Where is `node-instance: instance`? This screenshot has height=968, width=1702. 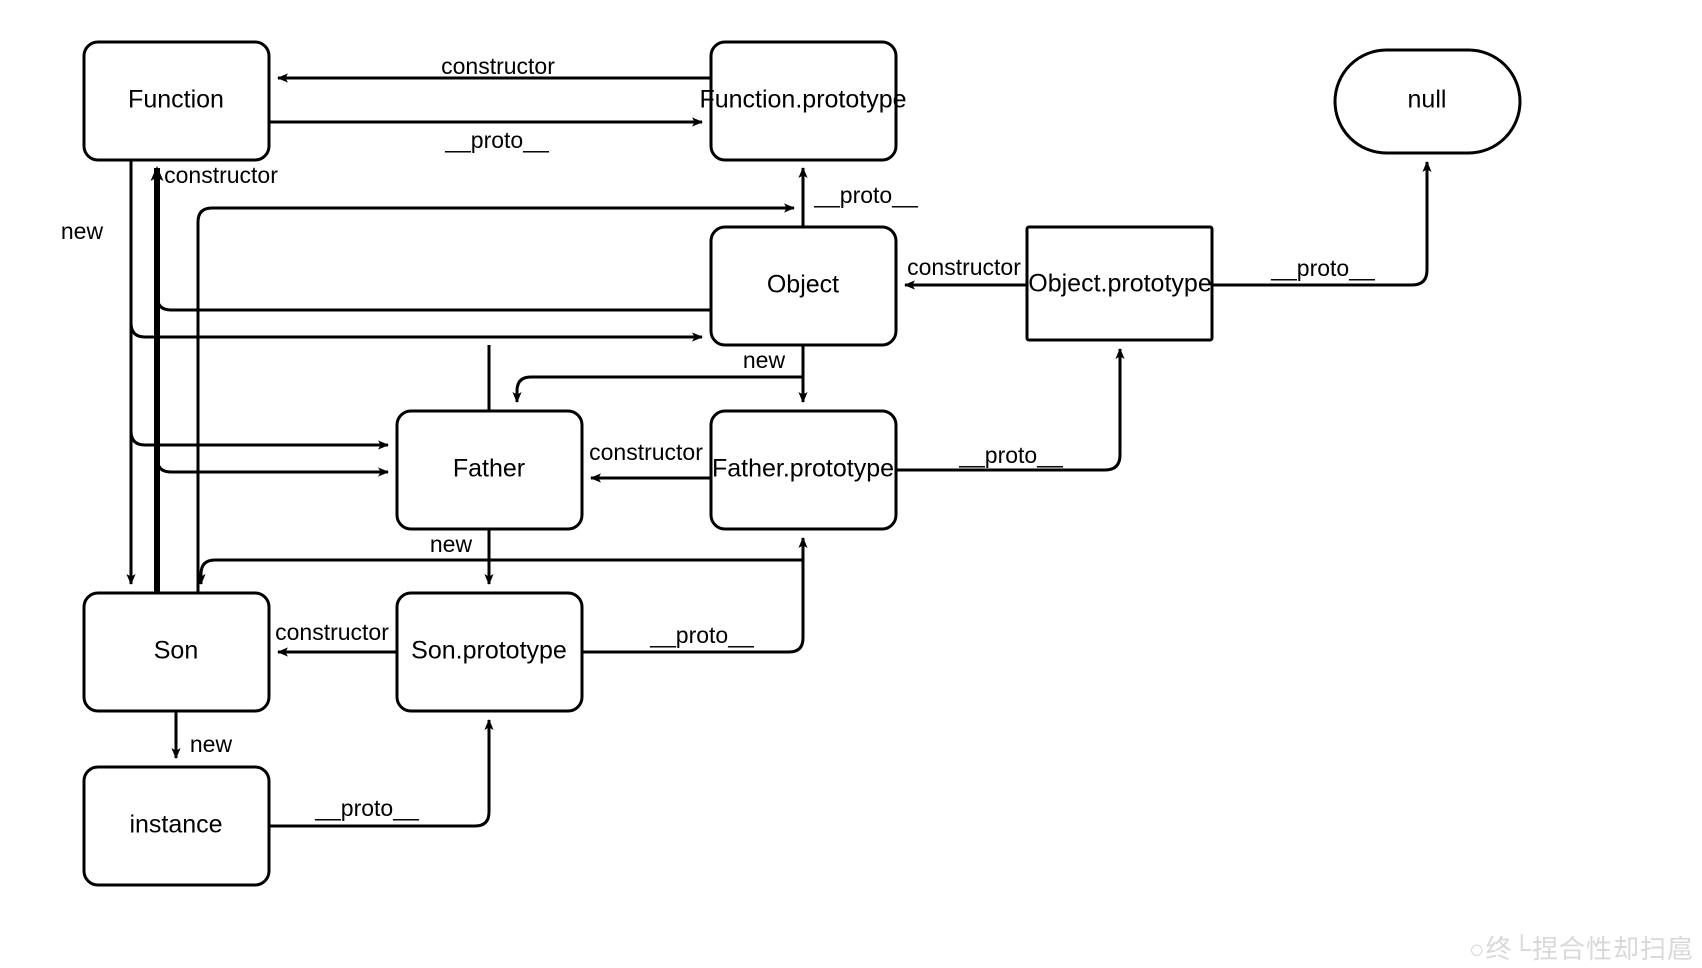
node-instance: instance is located at coordinates (176, 826).